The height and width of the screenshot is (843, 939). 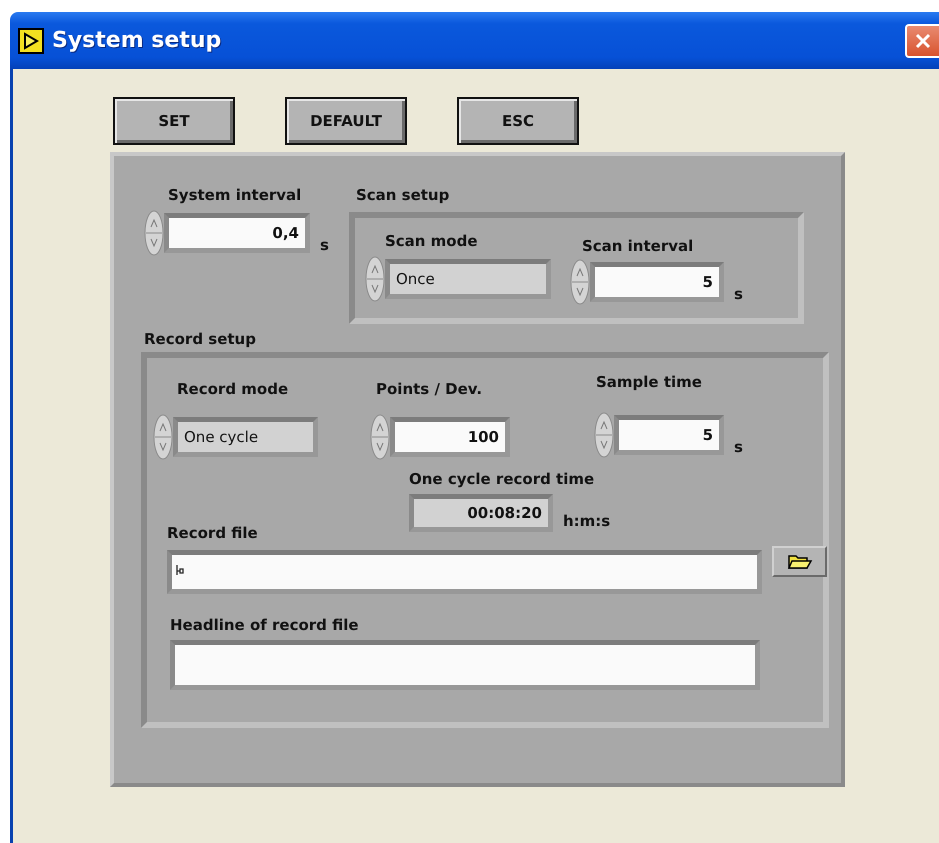 I want to click on window-title: System setup, so click(x=137, y=40).